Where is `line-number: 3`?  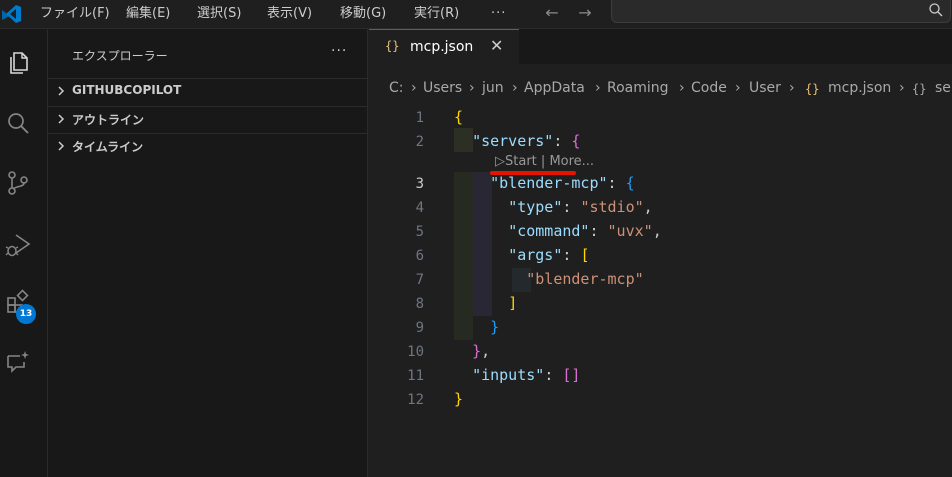 line-number: 3 is located at coordinates (419, 184).